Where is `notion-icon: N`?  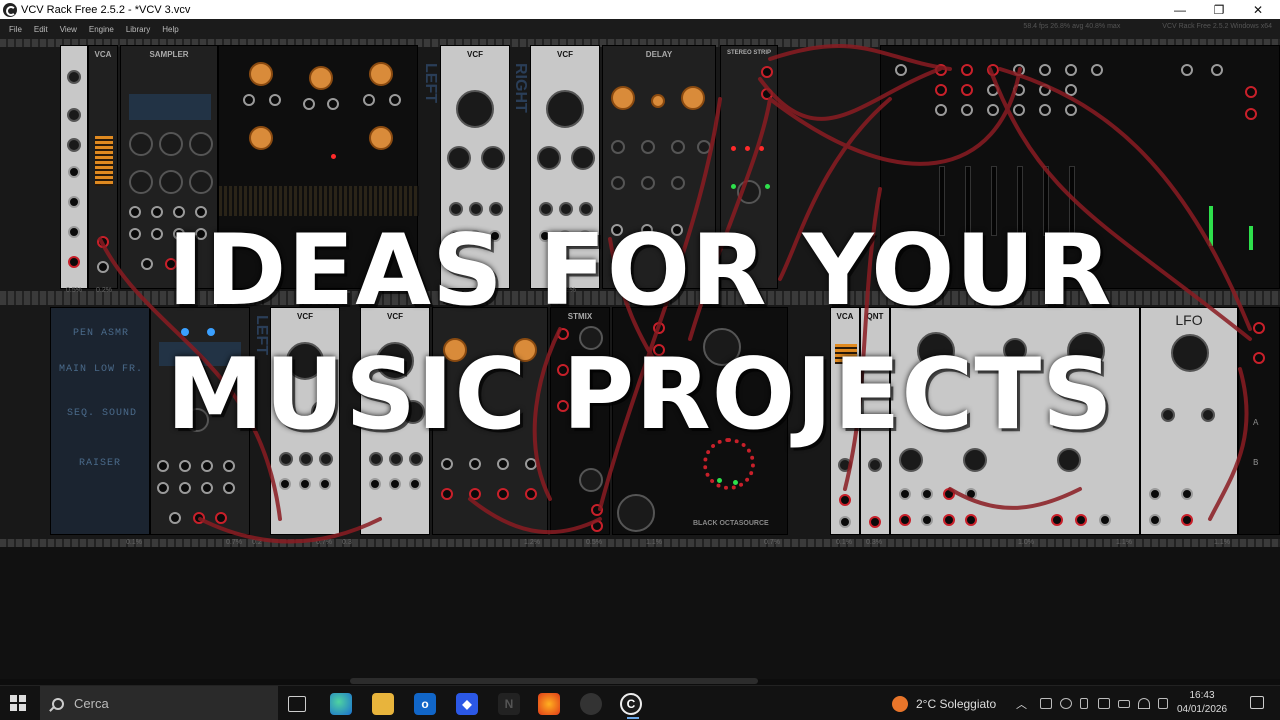 notion-icon: N is located at coordinates (509, 704).